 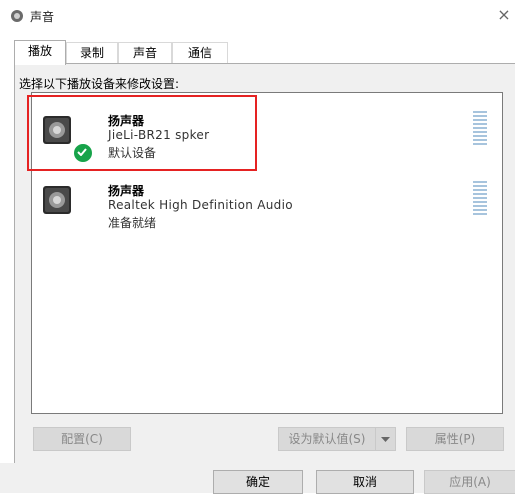 I want to click on set-default-dropdown, so click(x=385, y=439).